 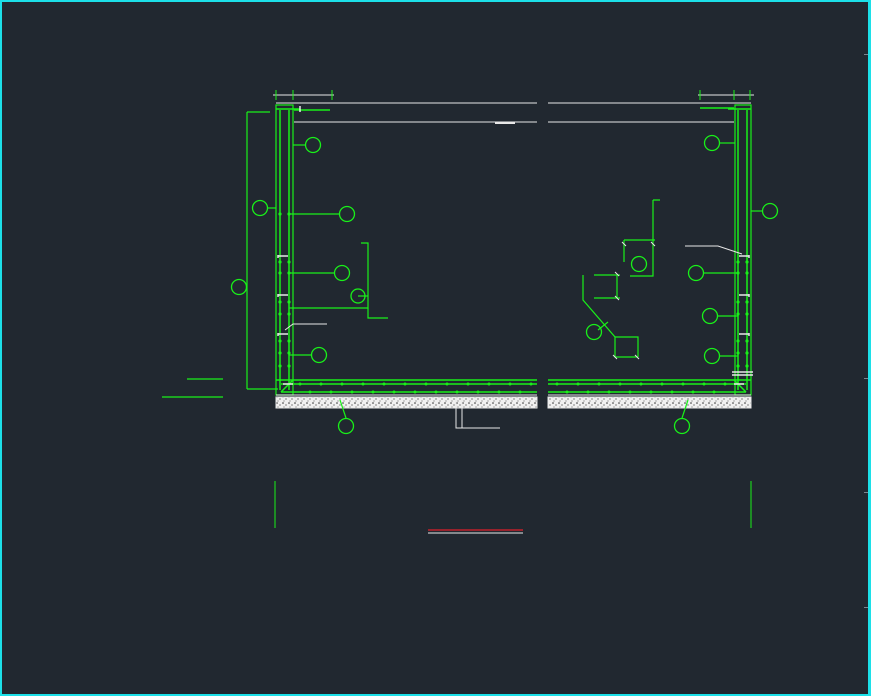 I want to click on bottom-slab, so click(x=513, y=387).